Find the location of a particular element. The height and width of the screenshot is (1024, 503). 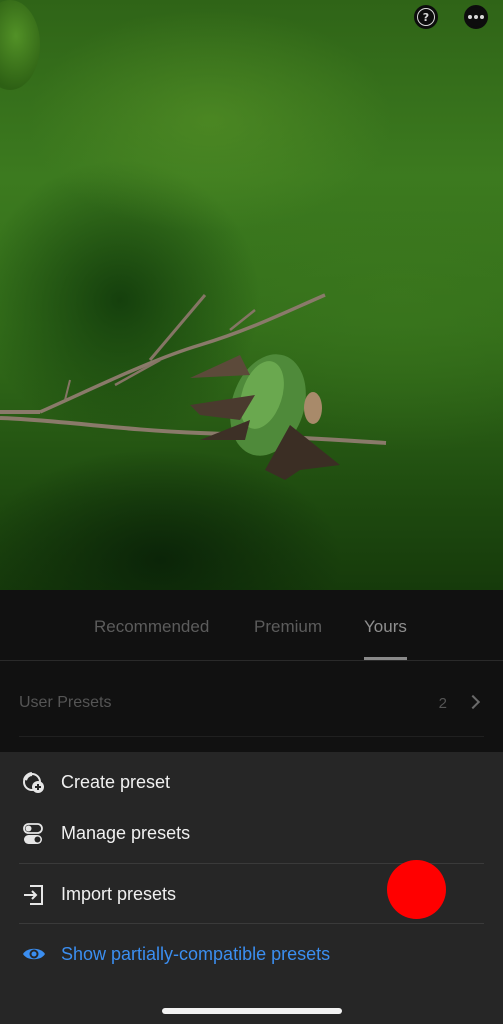

tab-premium: Premium is located at coordinates (288, 637).